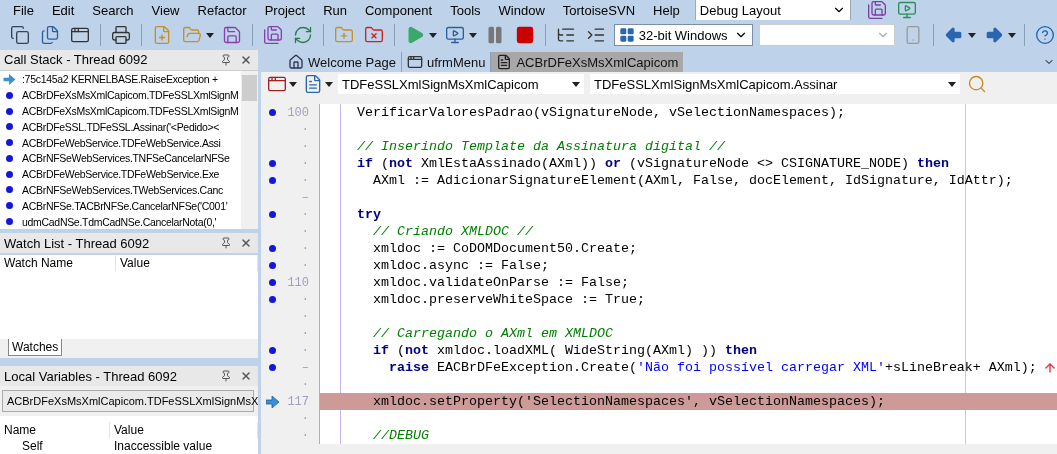 Image resolution: width=1057 pixels, height=454 pixels. What do you see at coordinates (337, 10) in the screenshot?
I see `menu-item: Run` at bounding box center [337, 10].